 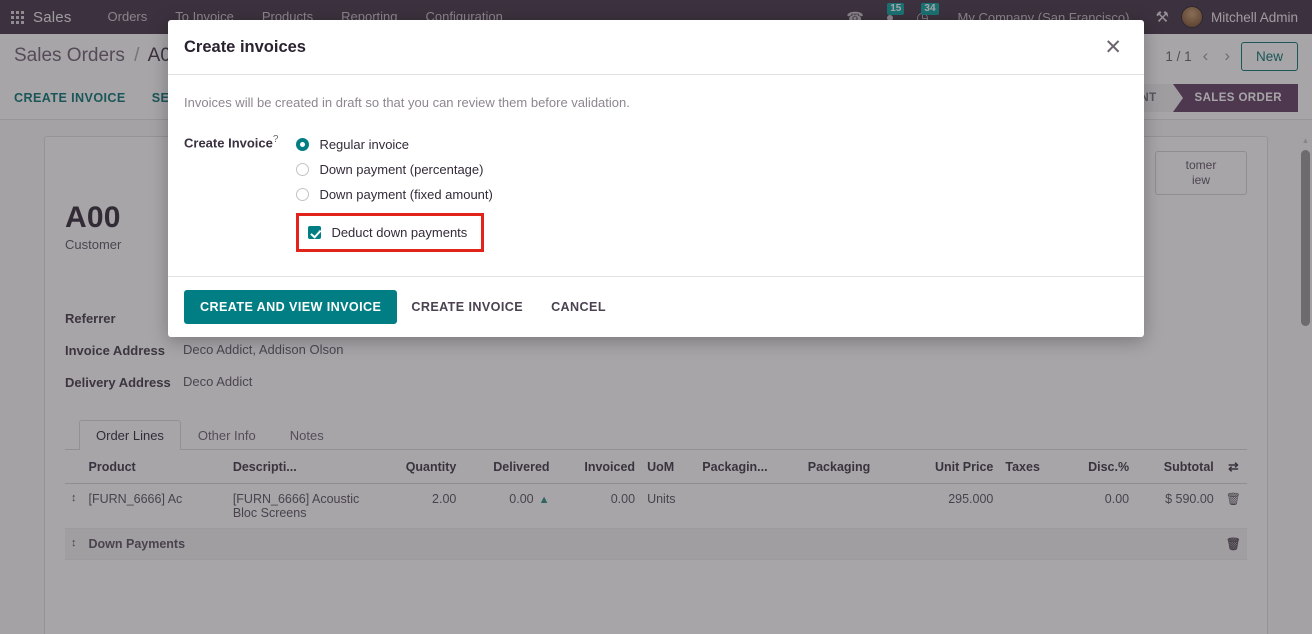 I want to click on dialog-header: Create invoices ✕, so click(x=656, y=47).